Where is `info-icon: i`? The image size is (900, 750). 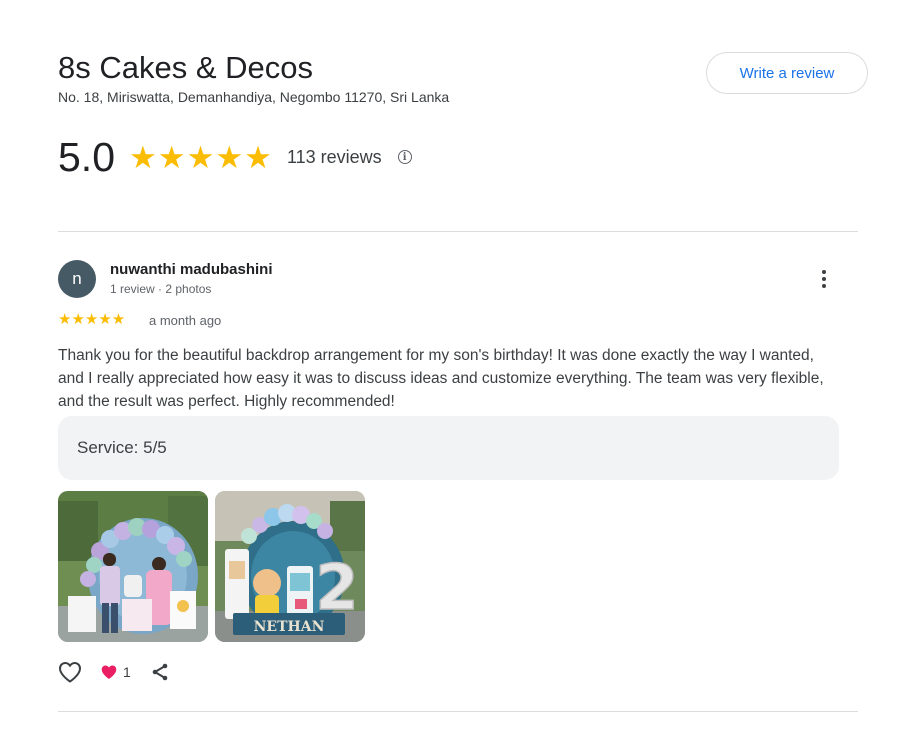 info-icon: i is located at coordinates (404, 157).